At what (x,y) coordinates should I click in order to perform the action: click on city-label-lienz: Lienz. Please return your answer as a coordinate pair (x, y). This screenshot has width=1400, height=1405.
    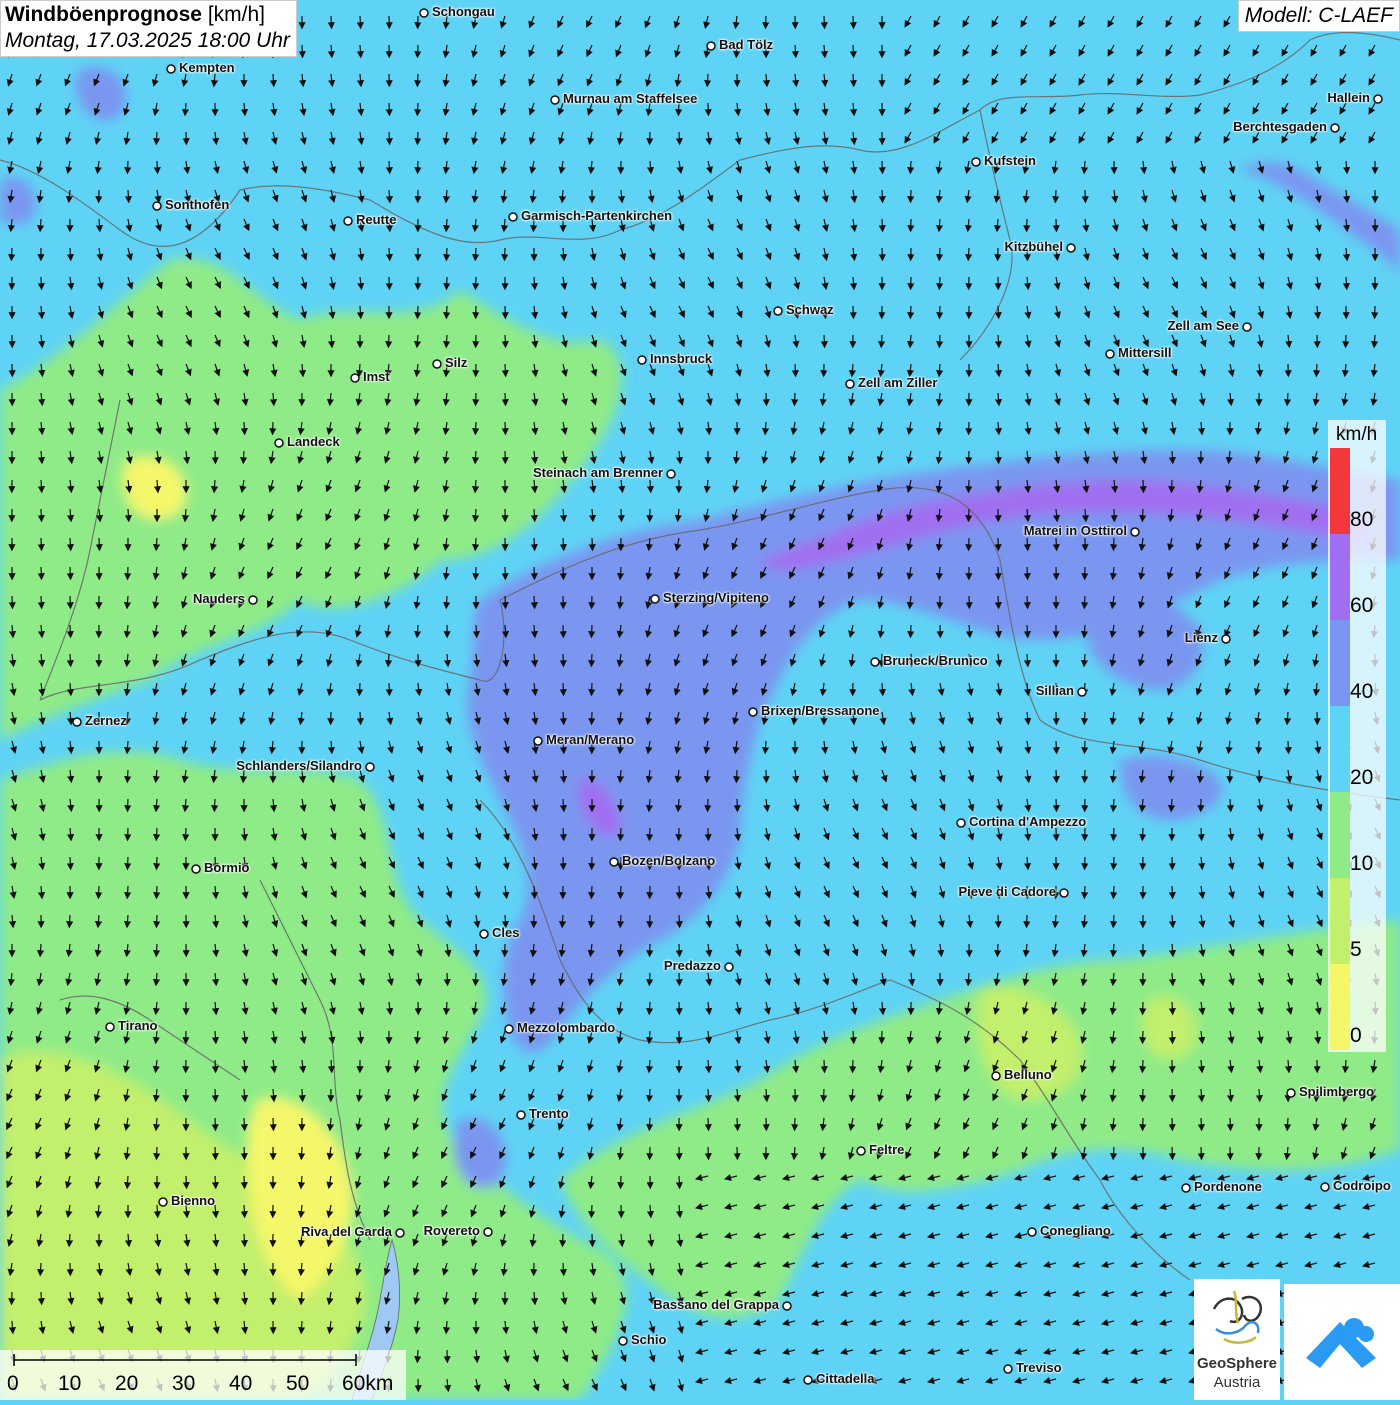
    Looking at the image, I should click on (1201, 637).